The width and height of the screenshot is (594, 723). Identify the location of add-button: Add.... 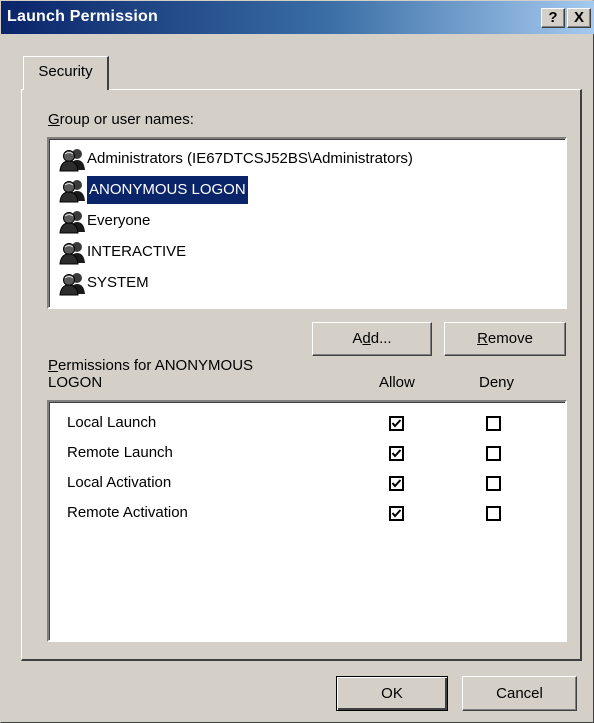
(372, 339).